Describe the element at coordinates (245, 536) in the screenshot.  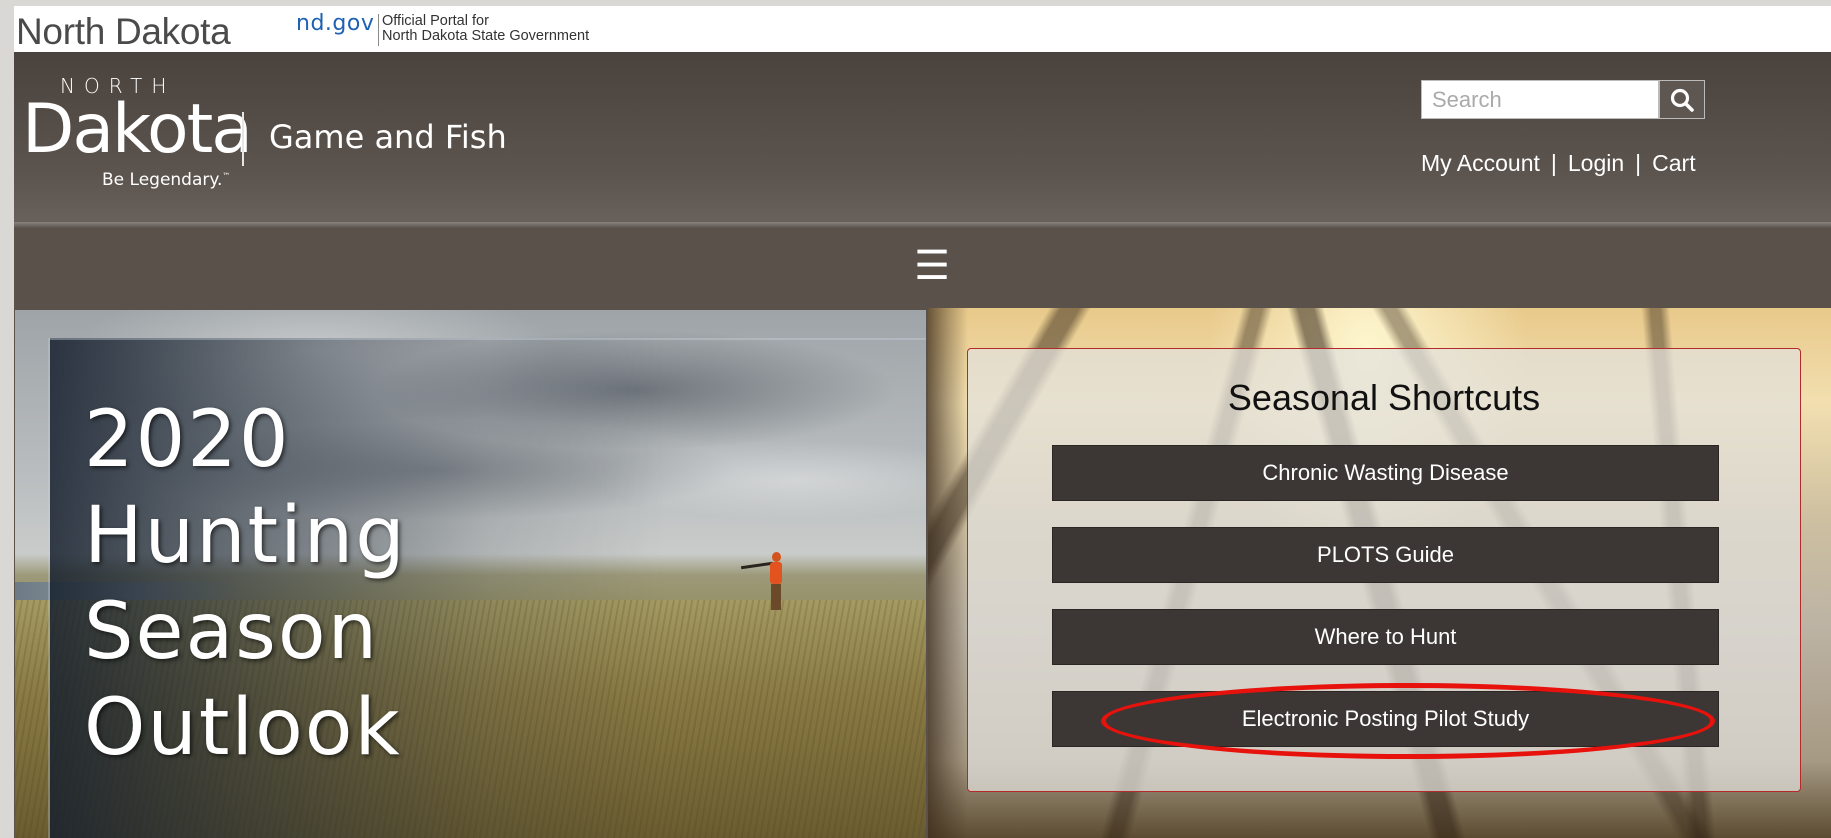
I see `outlook-title-line: Hunting` at that location.